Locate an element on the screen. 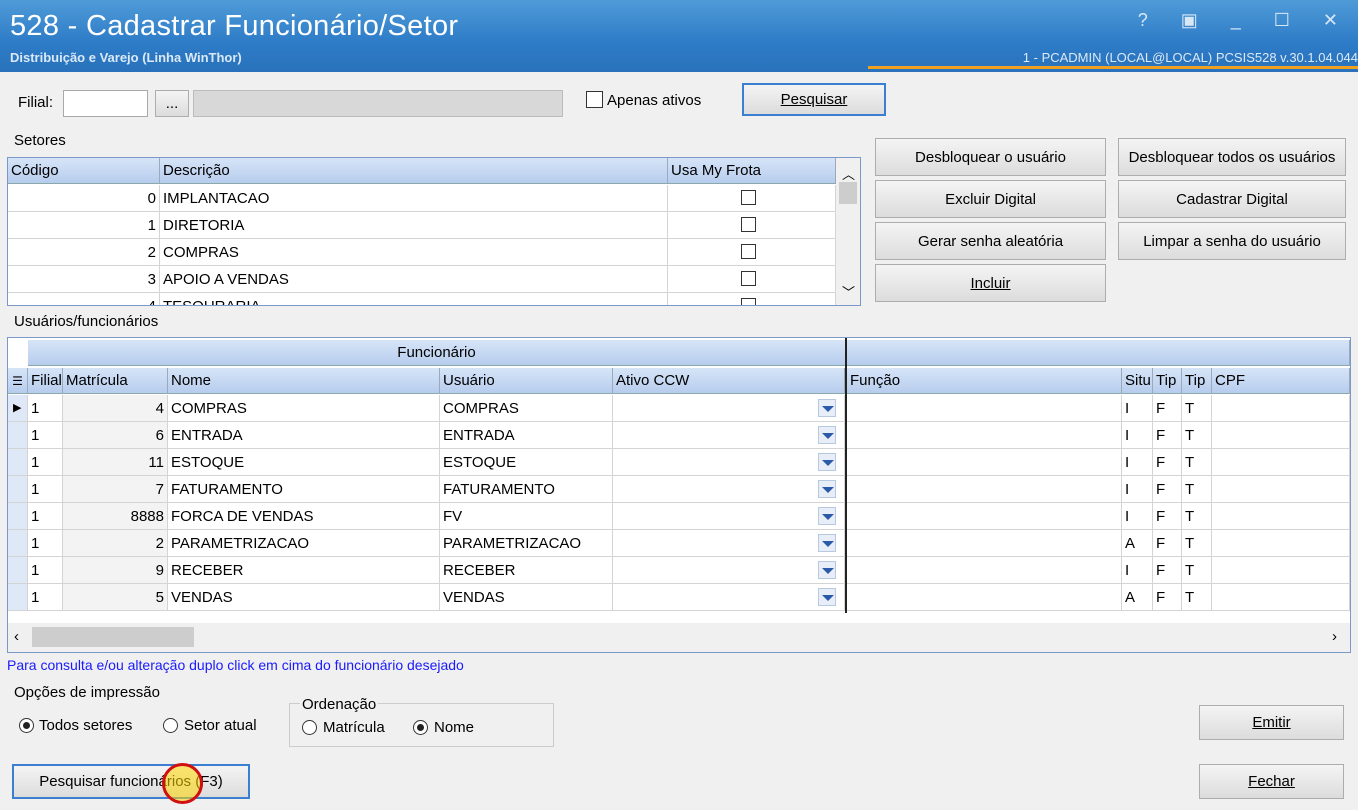 The width and height of the screenshot is (1358, 810). col-usuario: Usuário is located at coordinates (526, 381).